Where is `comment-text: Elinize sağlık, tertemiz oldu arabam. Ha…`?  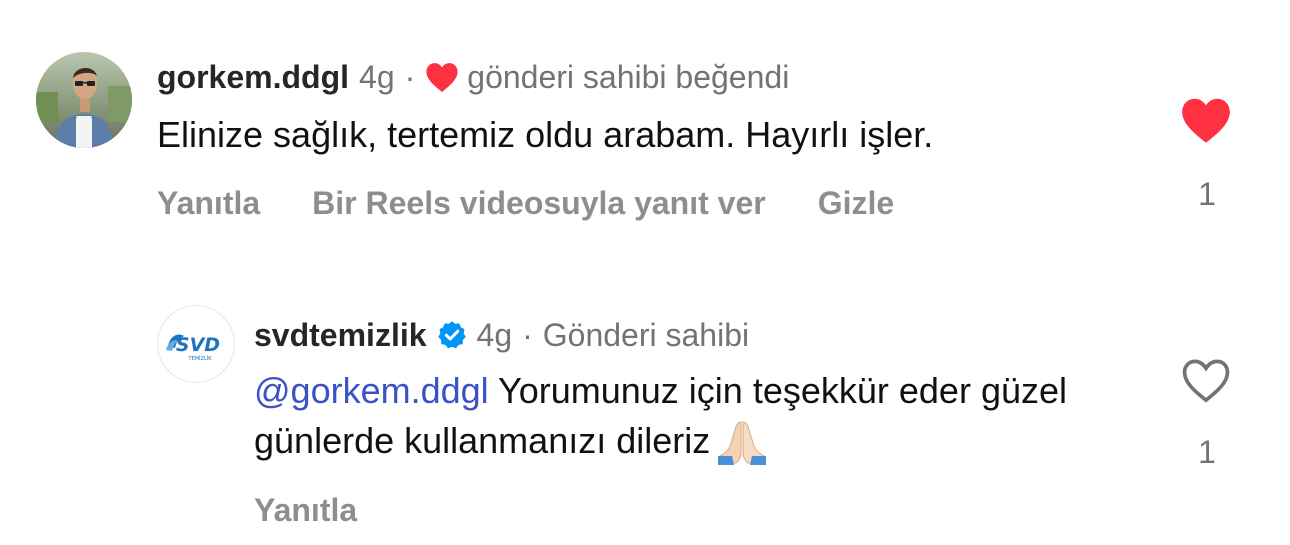
comment-text: Elinize sağlık, tertemiz oldu arabam. Ha… is located at coordinates (545, 134).